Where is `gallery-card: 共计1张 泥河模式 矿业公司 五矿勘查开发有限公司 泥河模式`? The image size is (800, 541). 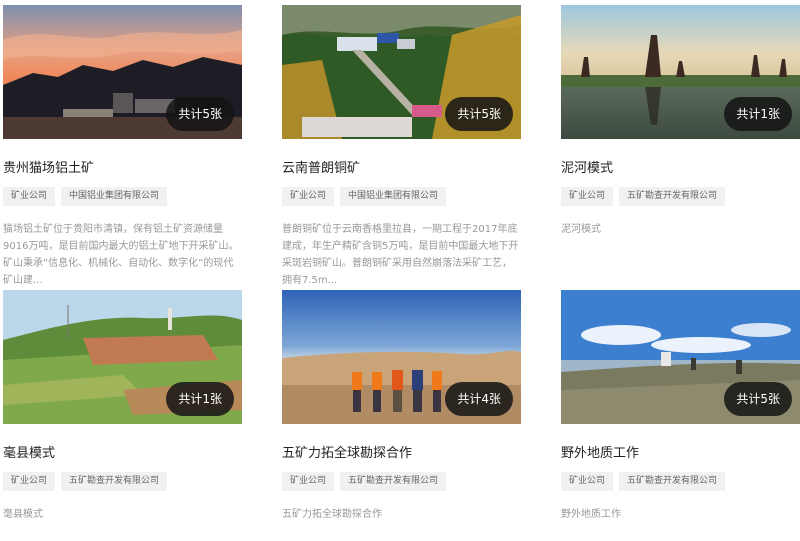
gallery-card: 共计1张 泥河模式 矿业公司 五矿勘查开发有限公司 泥河模式 is located at coordinates (680, 120).